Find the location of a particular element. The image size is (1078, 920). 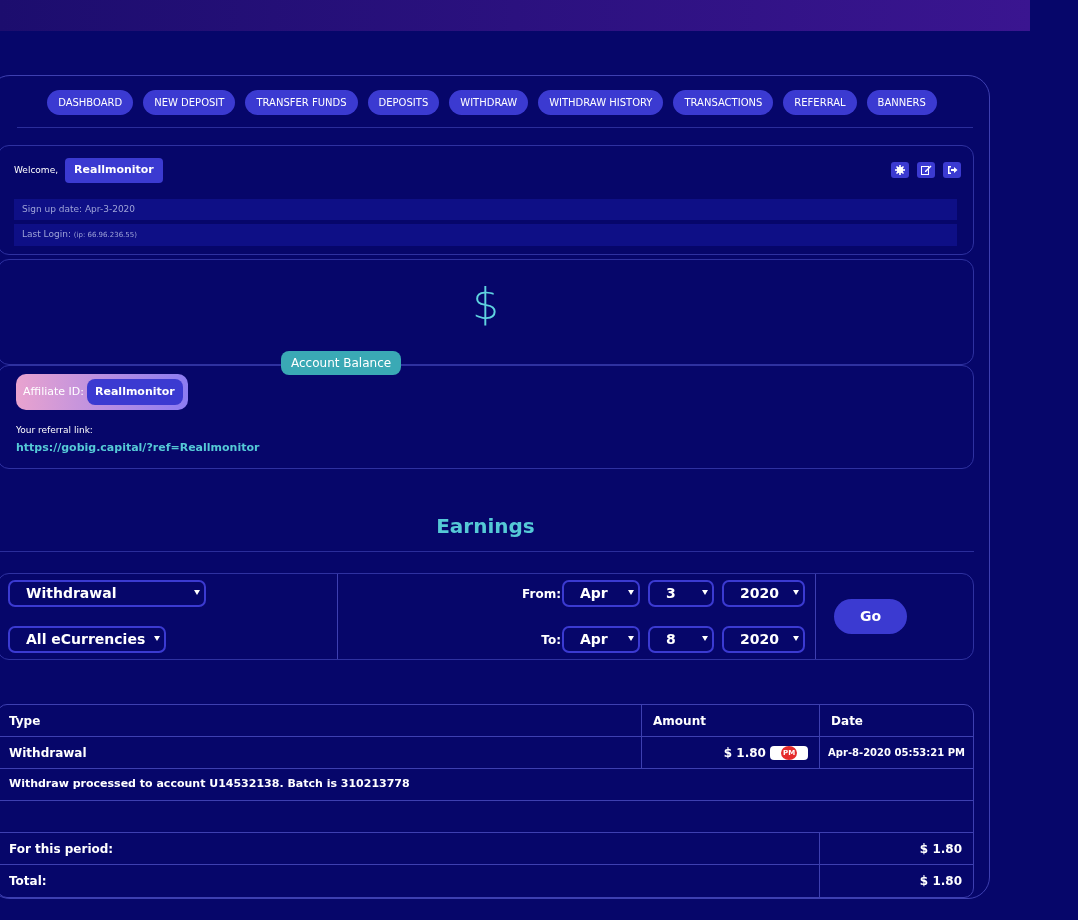

nav-tab: WITHDRAW is located at coordinates (489, 102).